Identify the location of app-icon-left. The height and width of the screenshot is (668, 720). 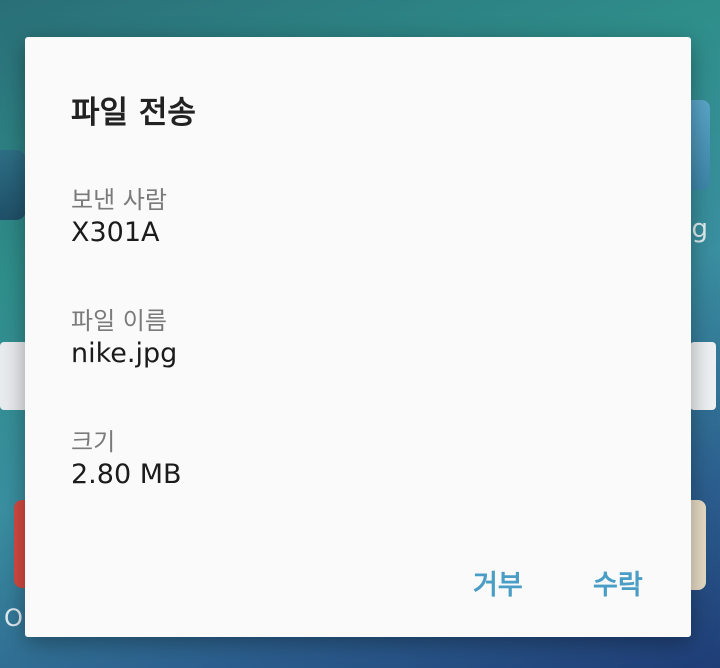
(13, 185).